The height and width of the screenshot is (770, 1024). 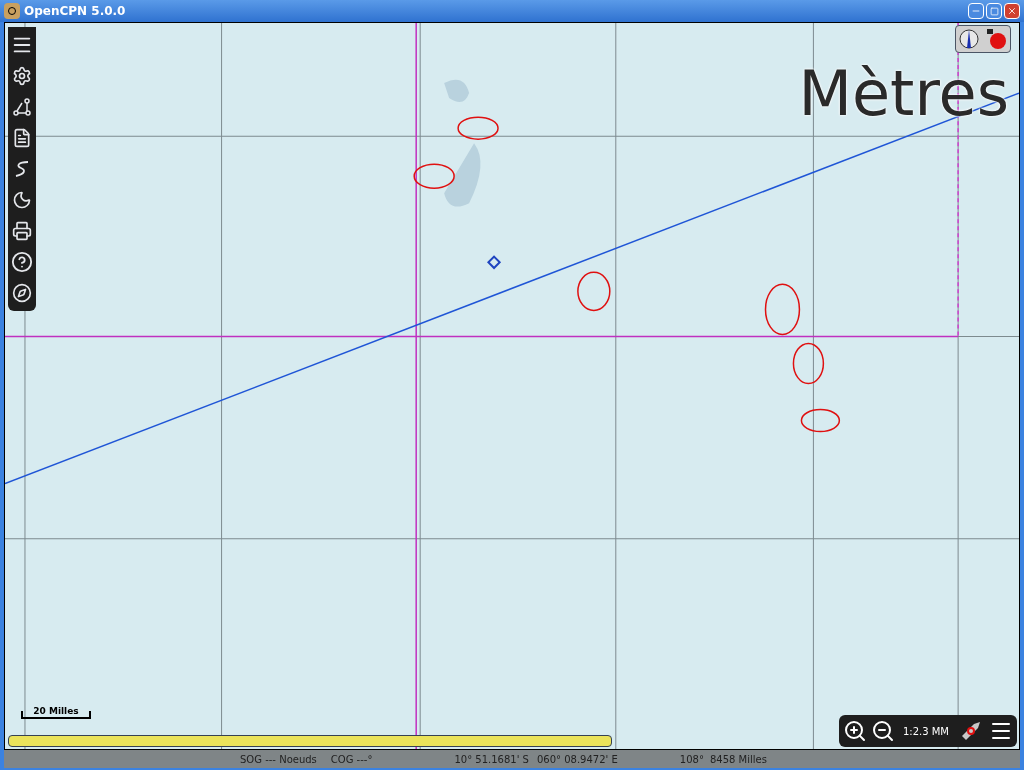 What do you see at coordinates (351, 759) in the screenshot?
I see `cog-reading: COG ---°` at bounding box center [351, 759].